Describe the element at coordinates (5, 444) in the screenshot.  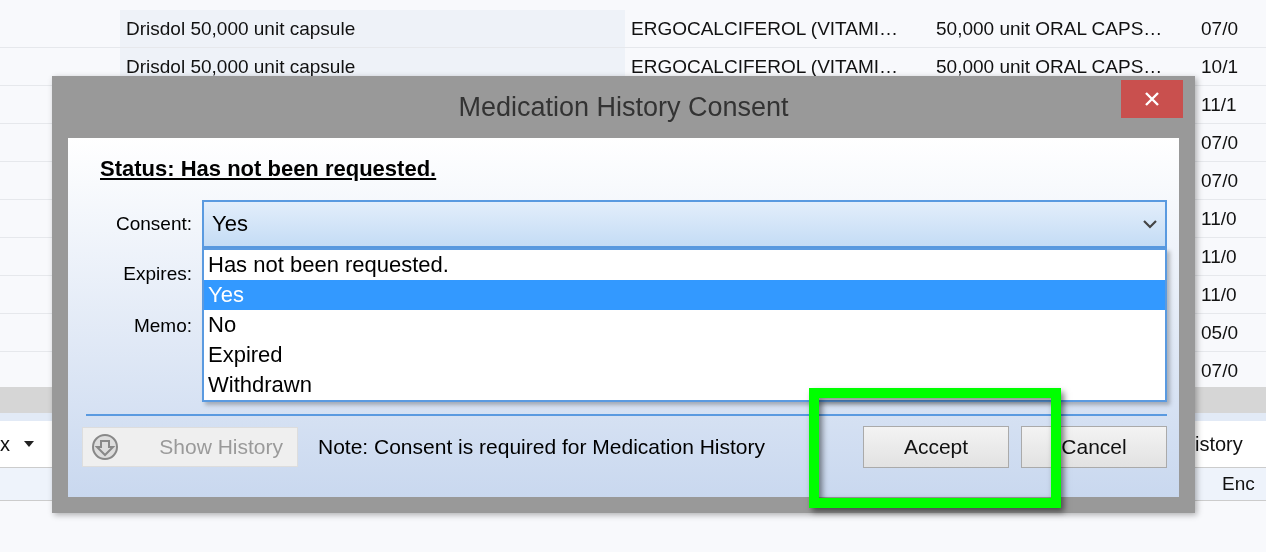
I see `toolbar-text: x` at that location.